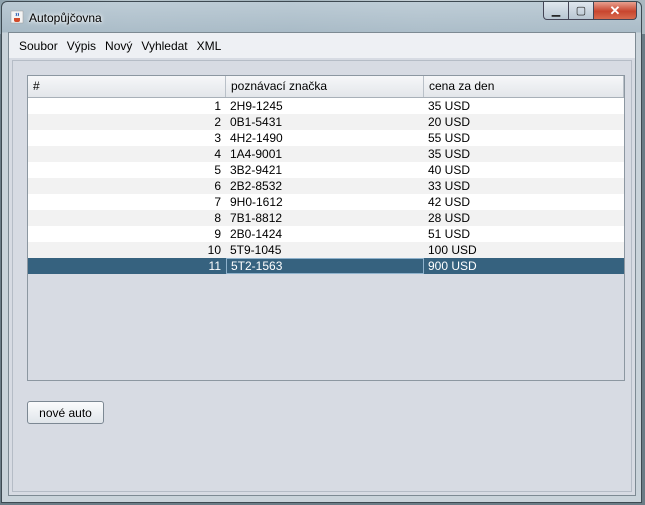 The height and width of the screenshot is (505, 645). Describe the element at coordinates (214, 266) in the screenshot. I see `cell-number: 11` at that location.